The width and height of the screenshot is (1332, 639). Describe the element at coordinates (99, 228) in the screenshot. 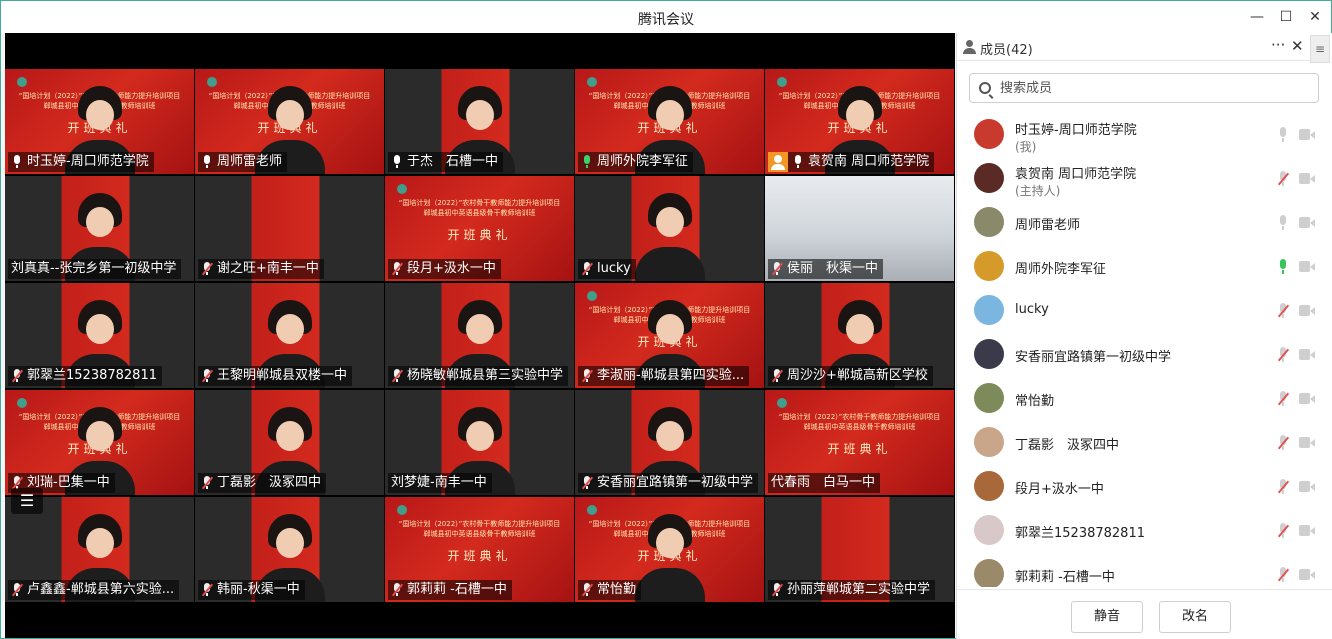

I see `video-tile: 刘真真--张完乡第一初级中学` at that location.